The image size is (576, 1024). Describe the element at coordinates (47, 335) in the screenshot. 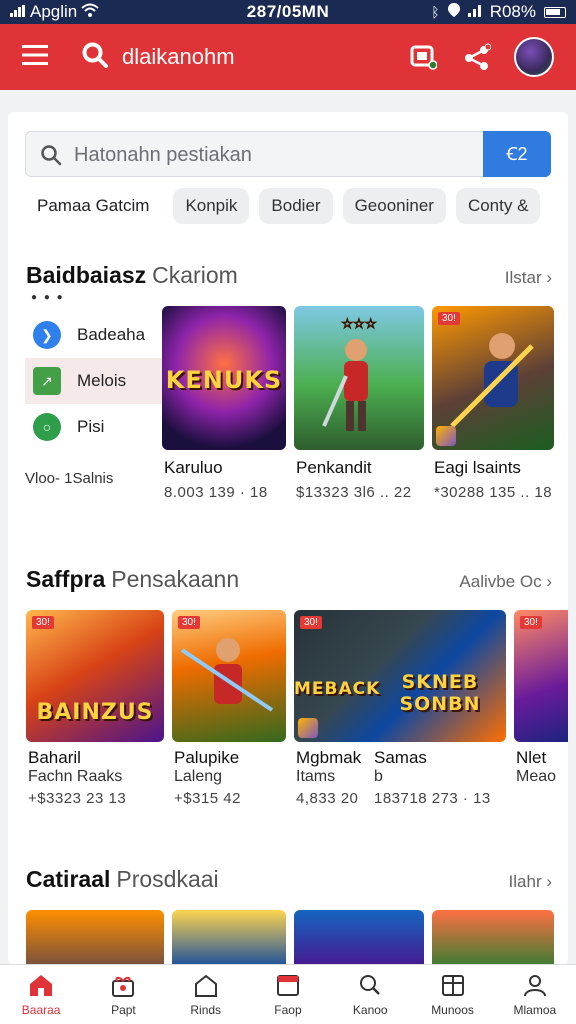

I see `chevron-icon: ❯` at that location.